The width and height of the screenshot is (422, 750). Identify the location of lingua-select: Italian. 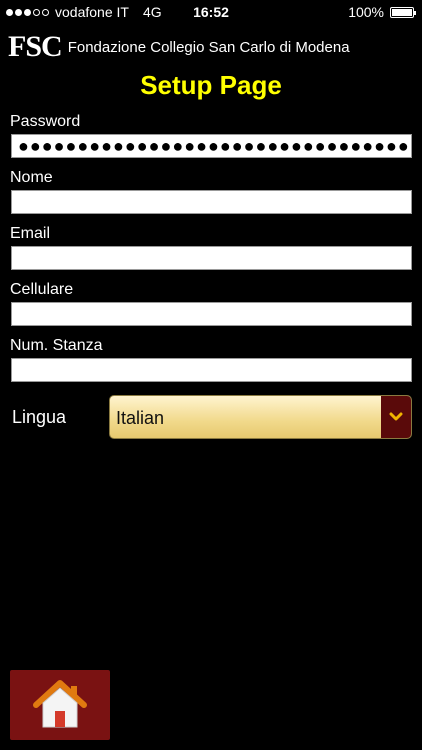
(260, 417).